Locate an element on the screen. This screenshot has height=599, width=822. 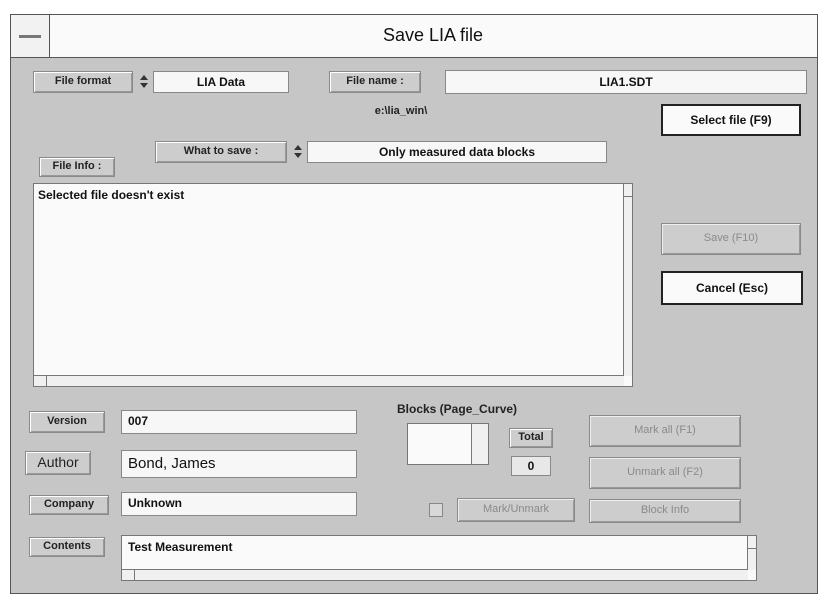
author-label: Author is located at coordinates (58, 463).